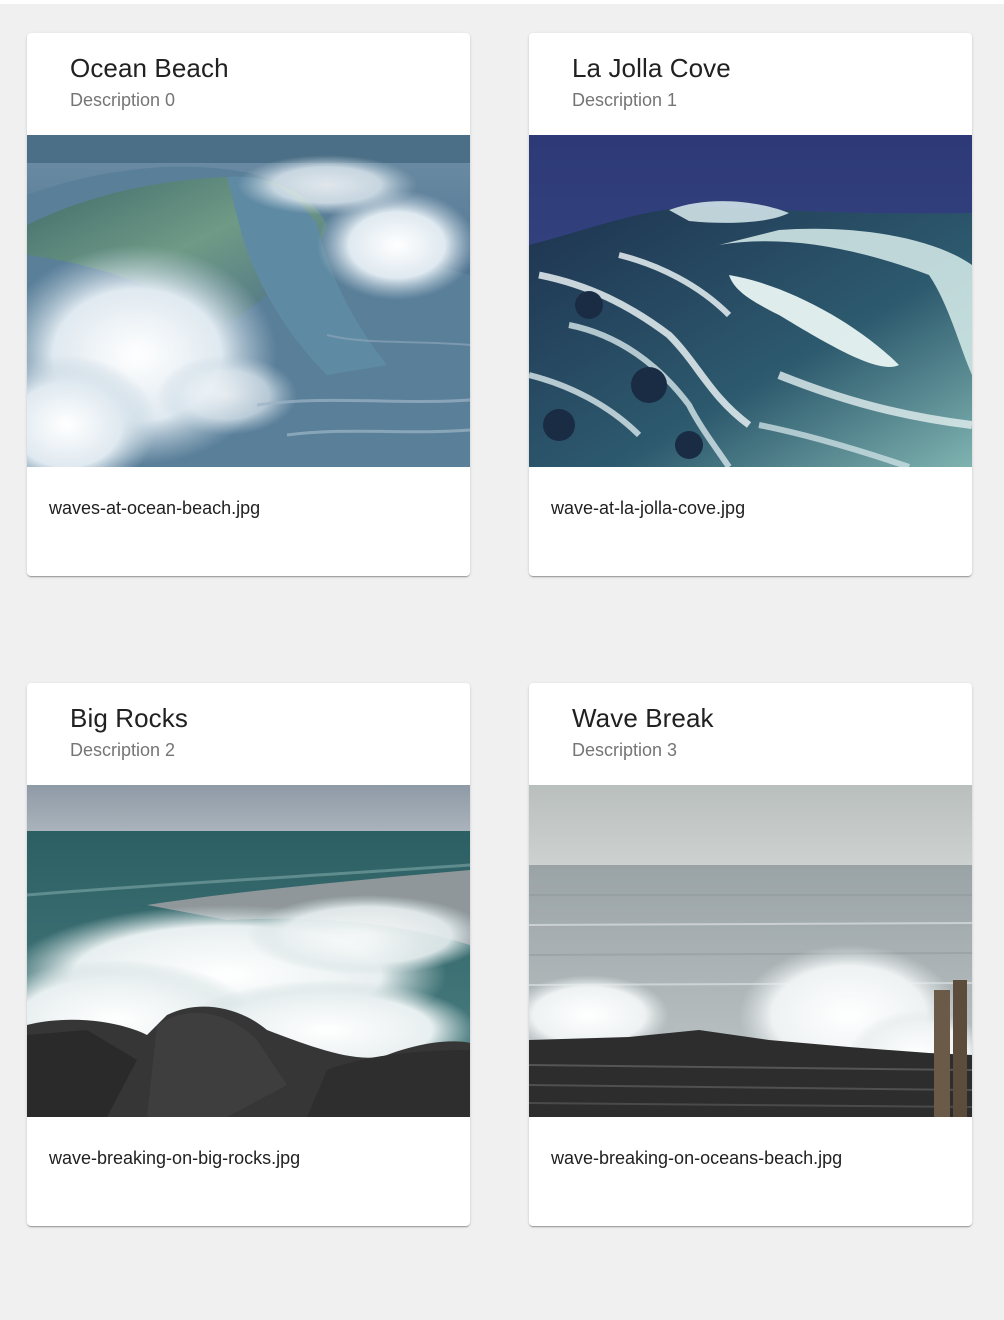 The image size is (1004, 1320). What do you see at coordinates (248, 84) in the screenshot?
I see `card-header: Ocean Beach Description 0` at bounding box center [248, 84].